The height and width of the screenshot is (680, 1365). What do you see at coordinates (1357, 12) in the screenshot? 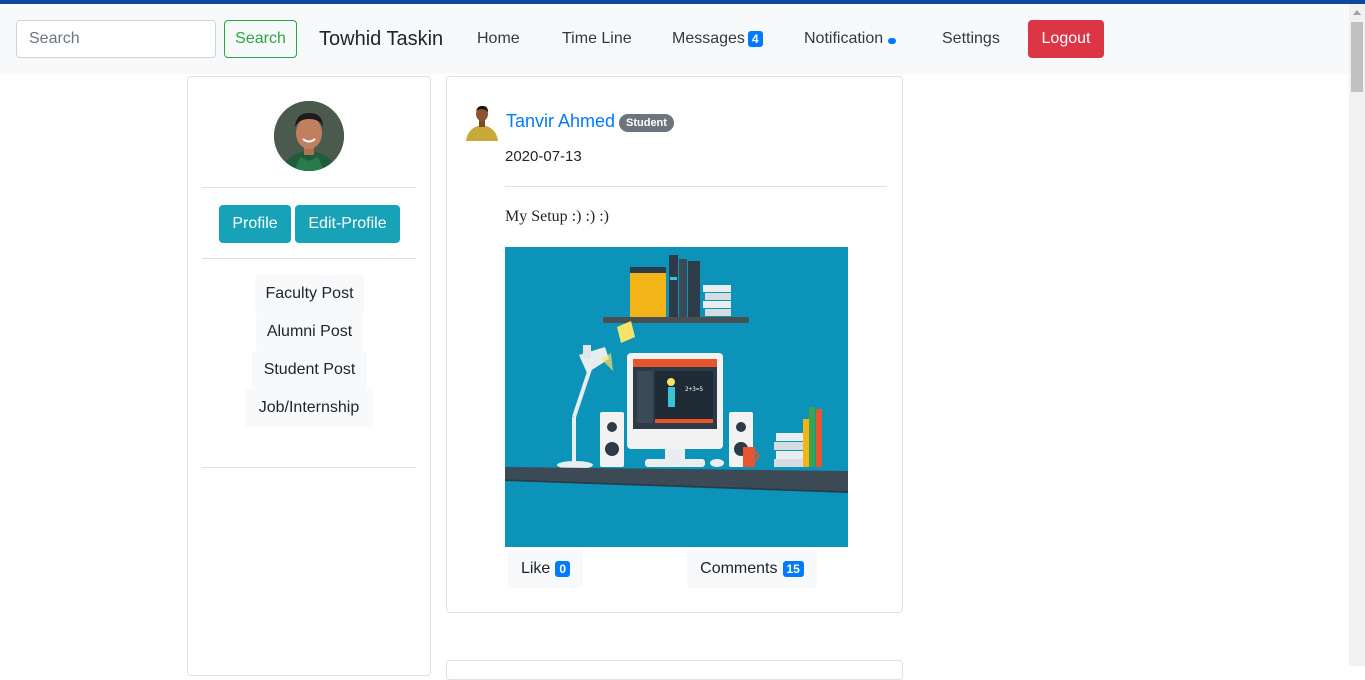
I see `scroll-up-arrow-icon` at bounding box center [1357, 12].